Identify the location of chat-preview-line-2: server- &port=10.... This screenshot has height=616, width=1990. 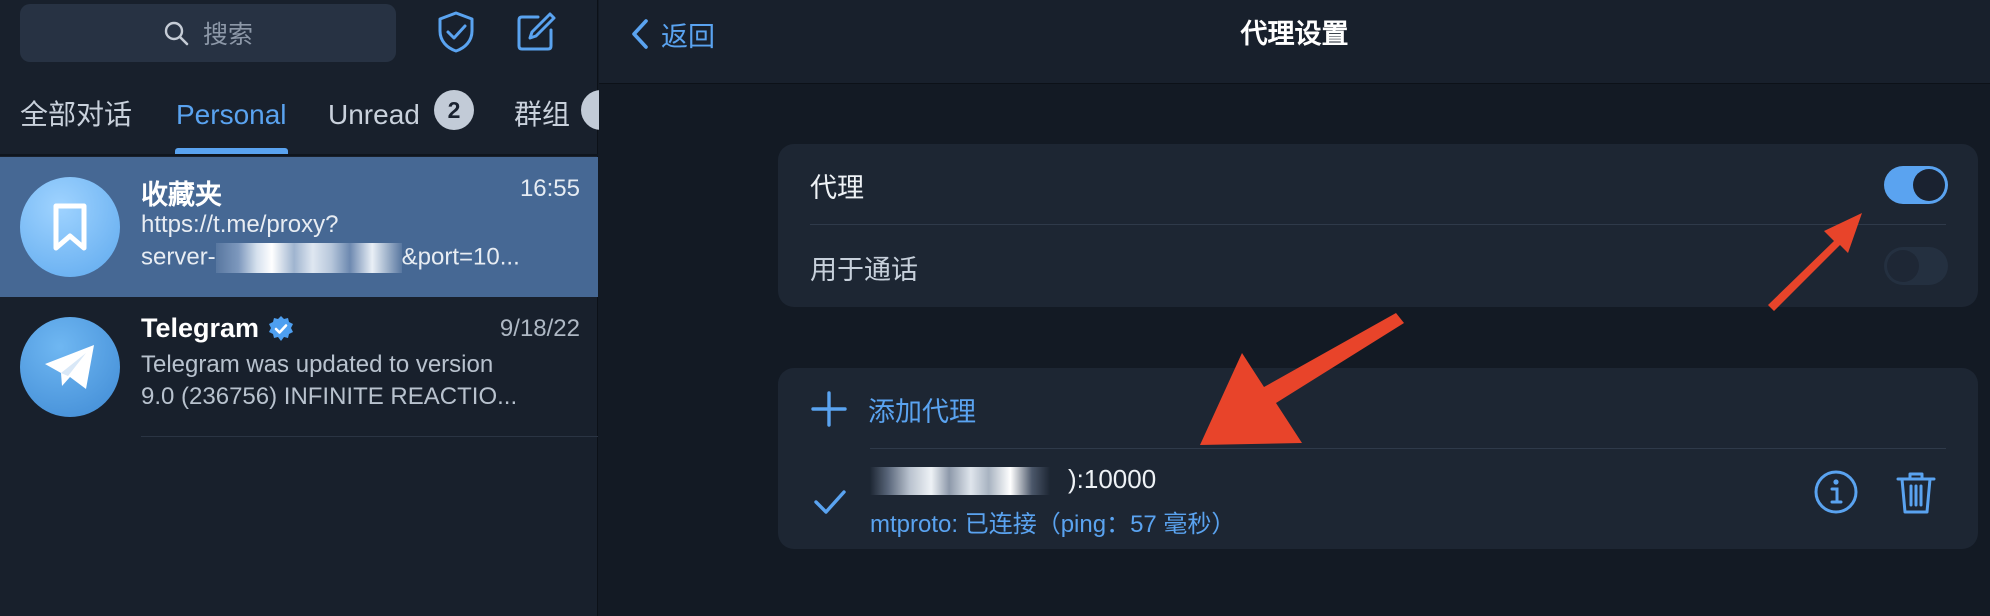
(361, 258).